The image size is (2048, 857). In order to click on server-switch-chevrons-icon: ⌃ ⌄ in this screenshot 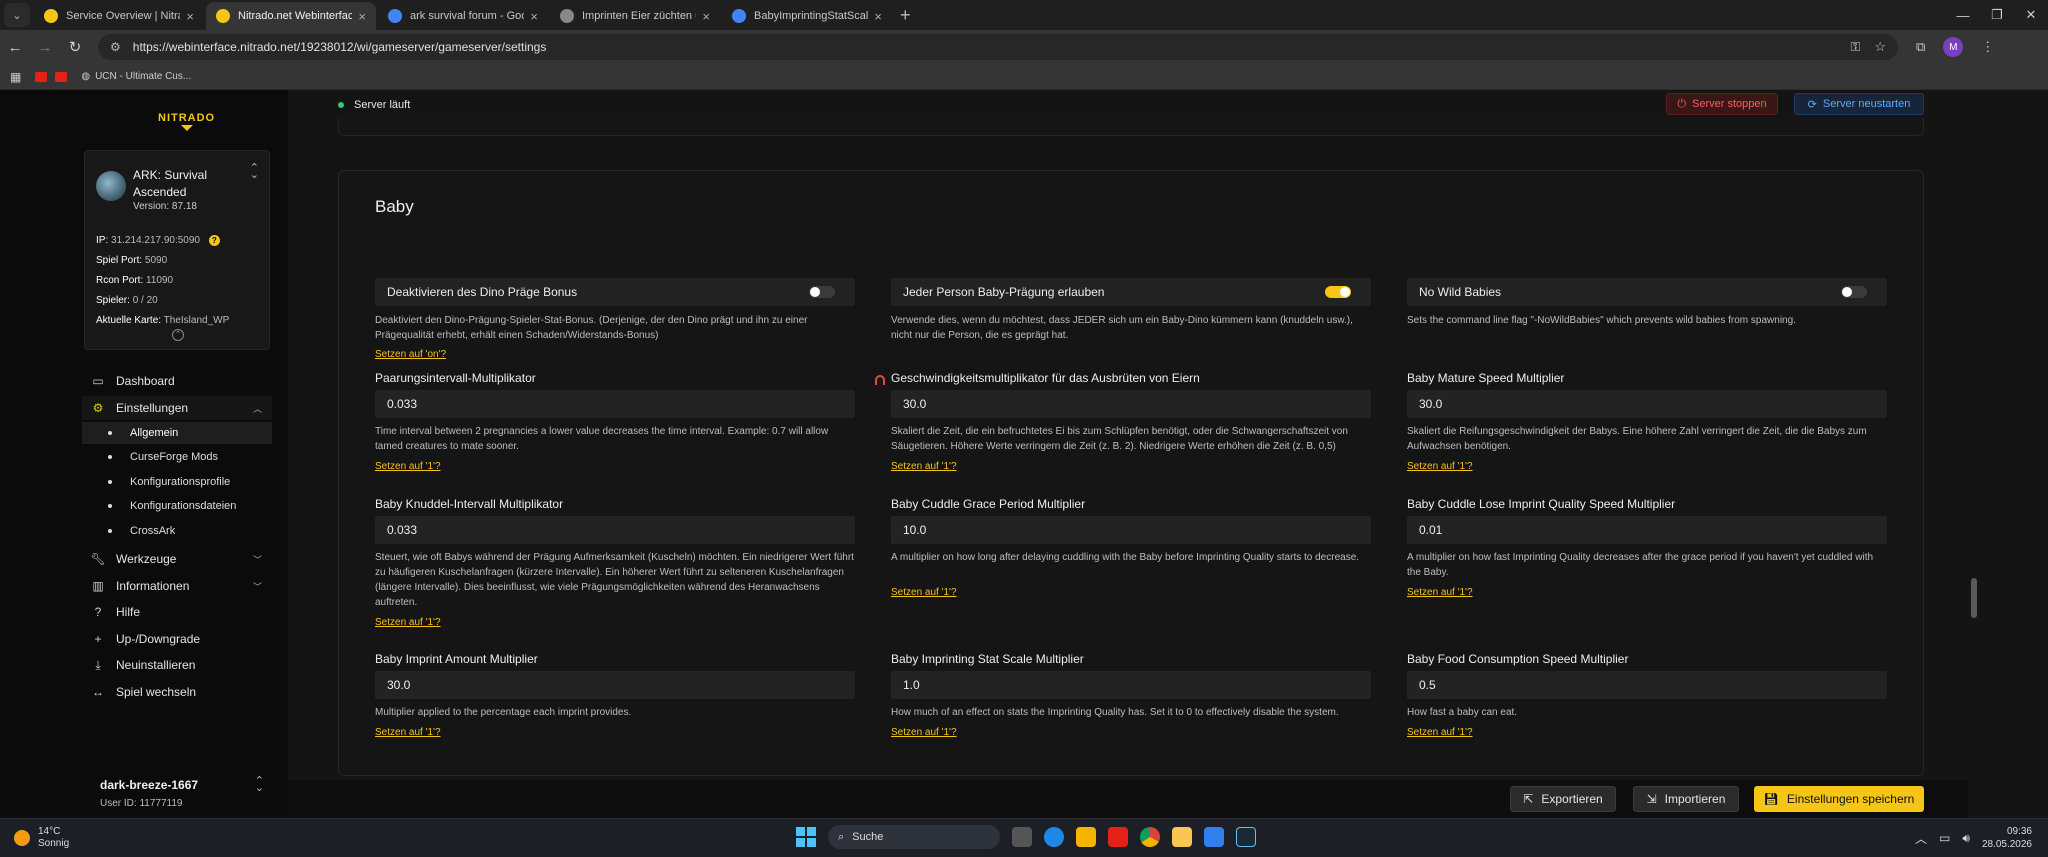, I will do `click(254, 172)`.